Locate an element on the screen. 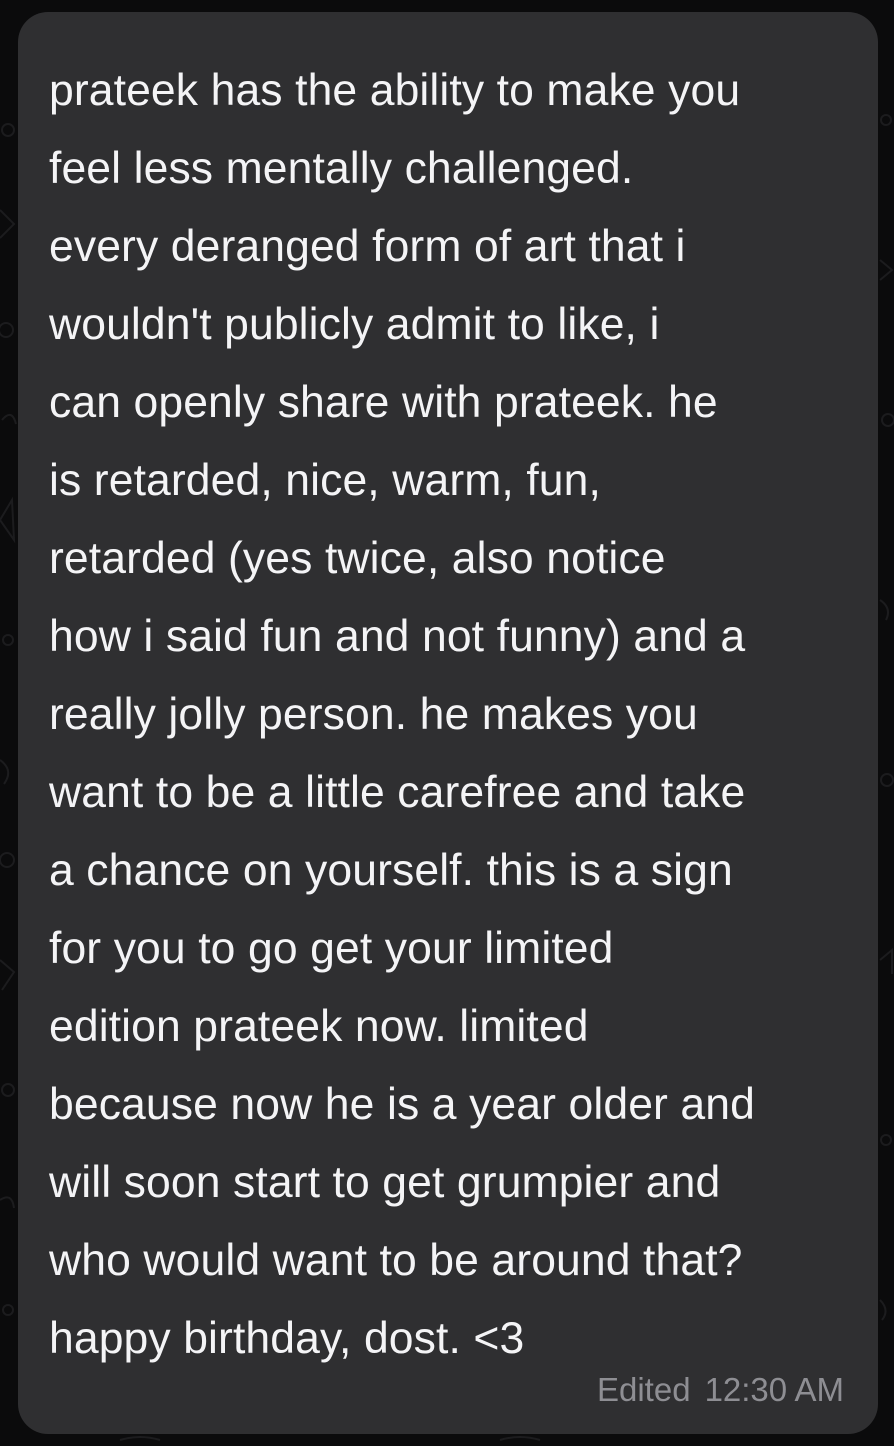 This screenshot has height=1446, width=894. message-line: can openly share with prateek. he is located at coordinates (383, 402).